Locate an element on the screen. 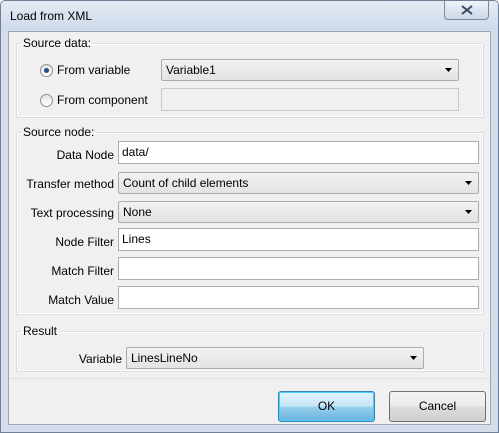  text-processing-label: Text processing is located at coordinates (72, 213).